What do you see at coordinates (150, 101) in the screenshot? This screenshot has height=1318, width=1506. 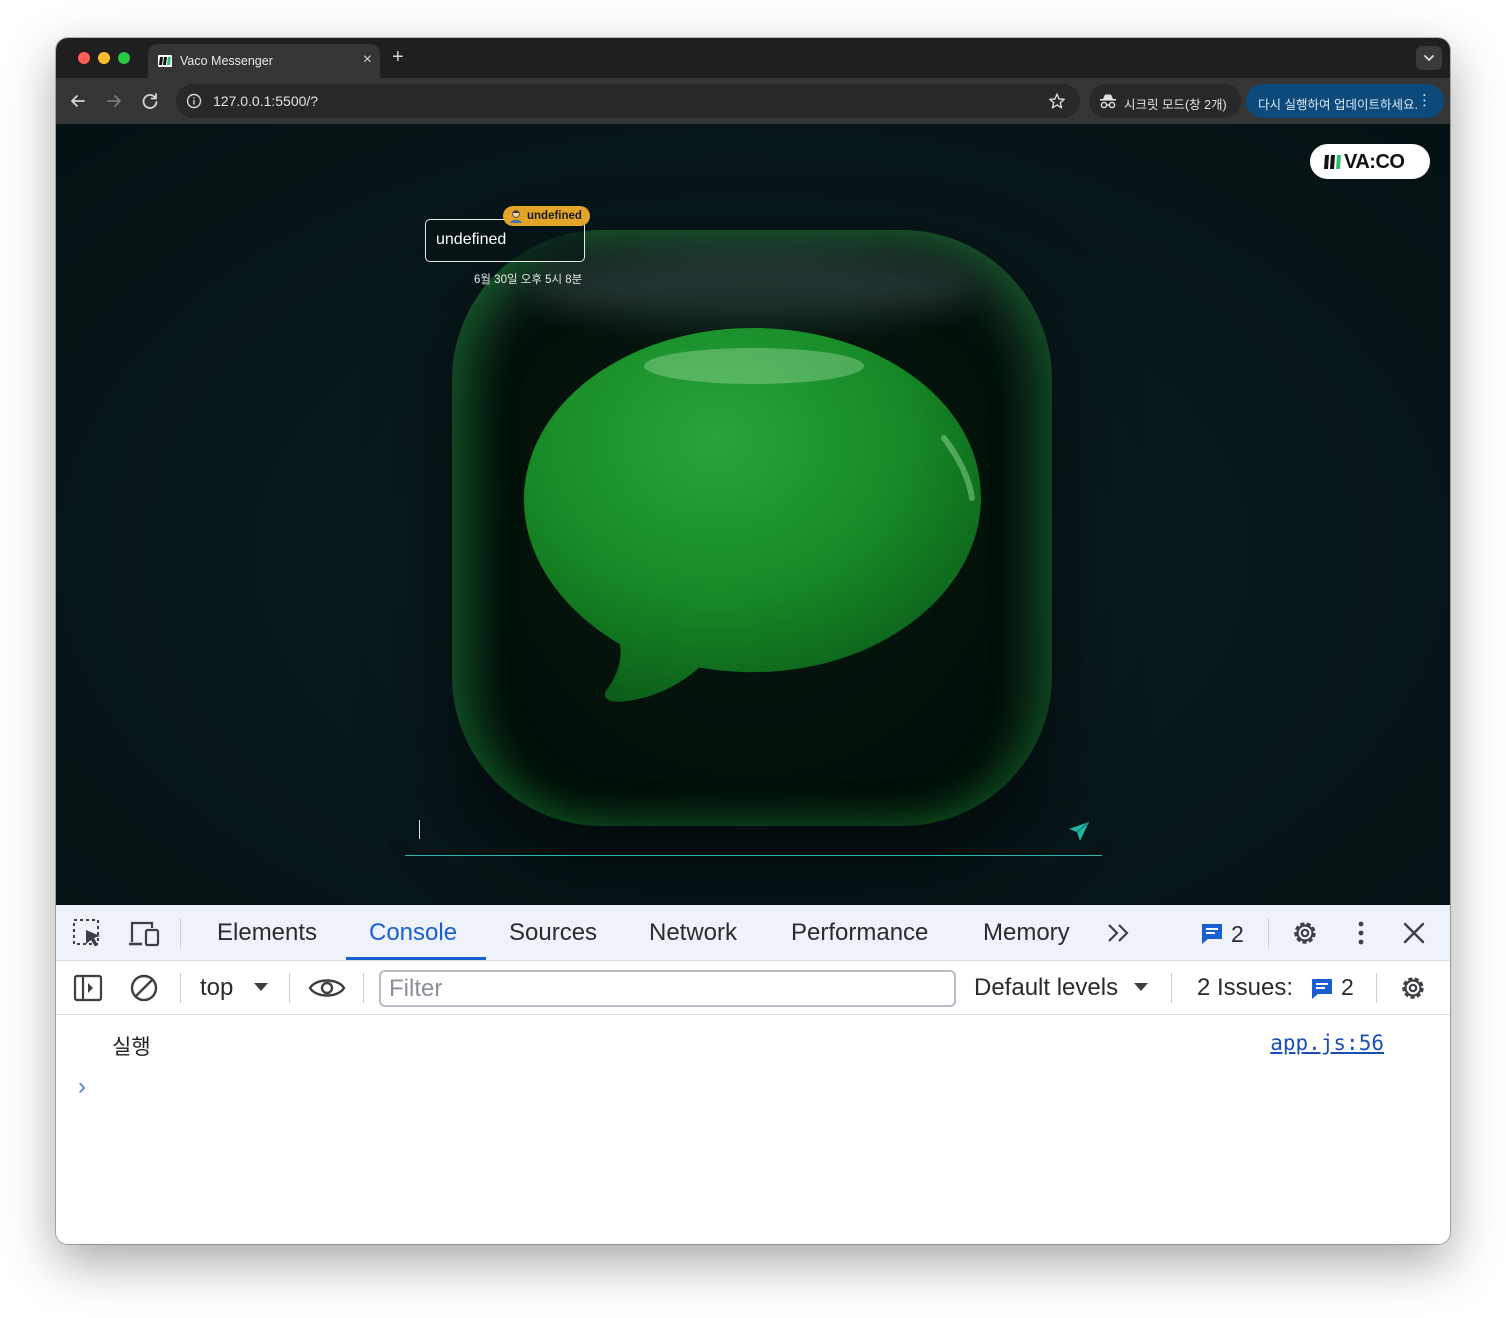 I see `reload-icon` at bounding box center [150, 101].